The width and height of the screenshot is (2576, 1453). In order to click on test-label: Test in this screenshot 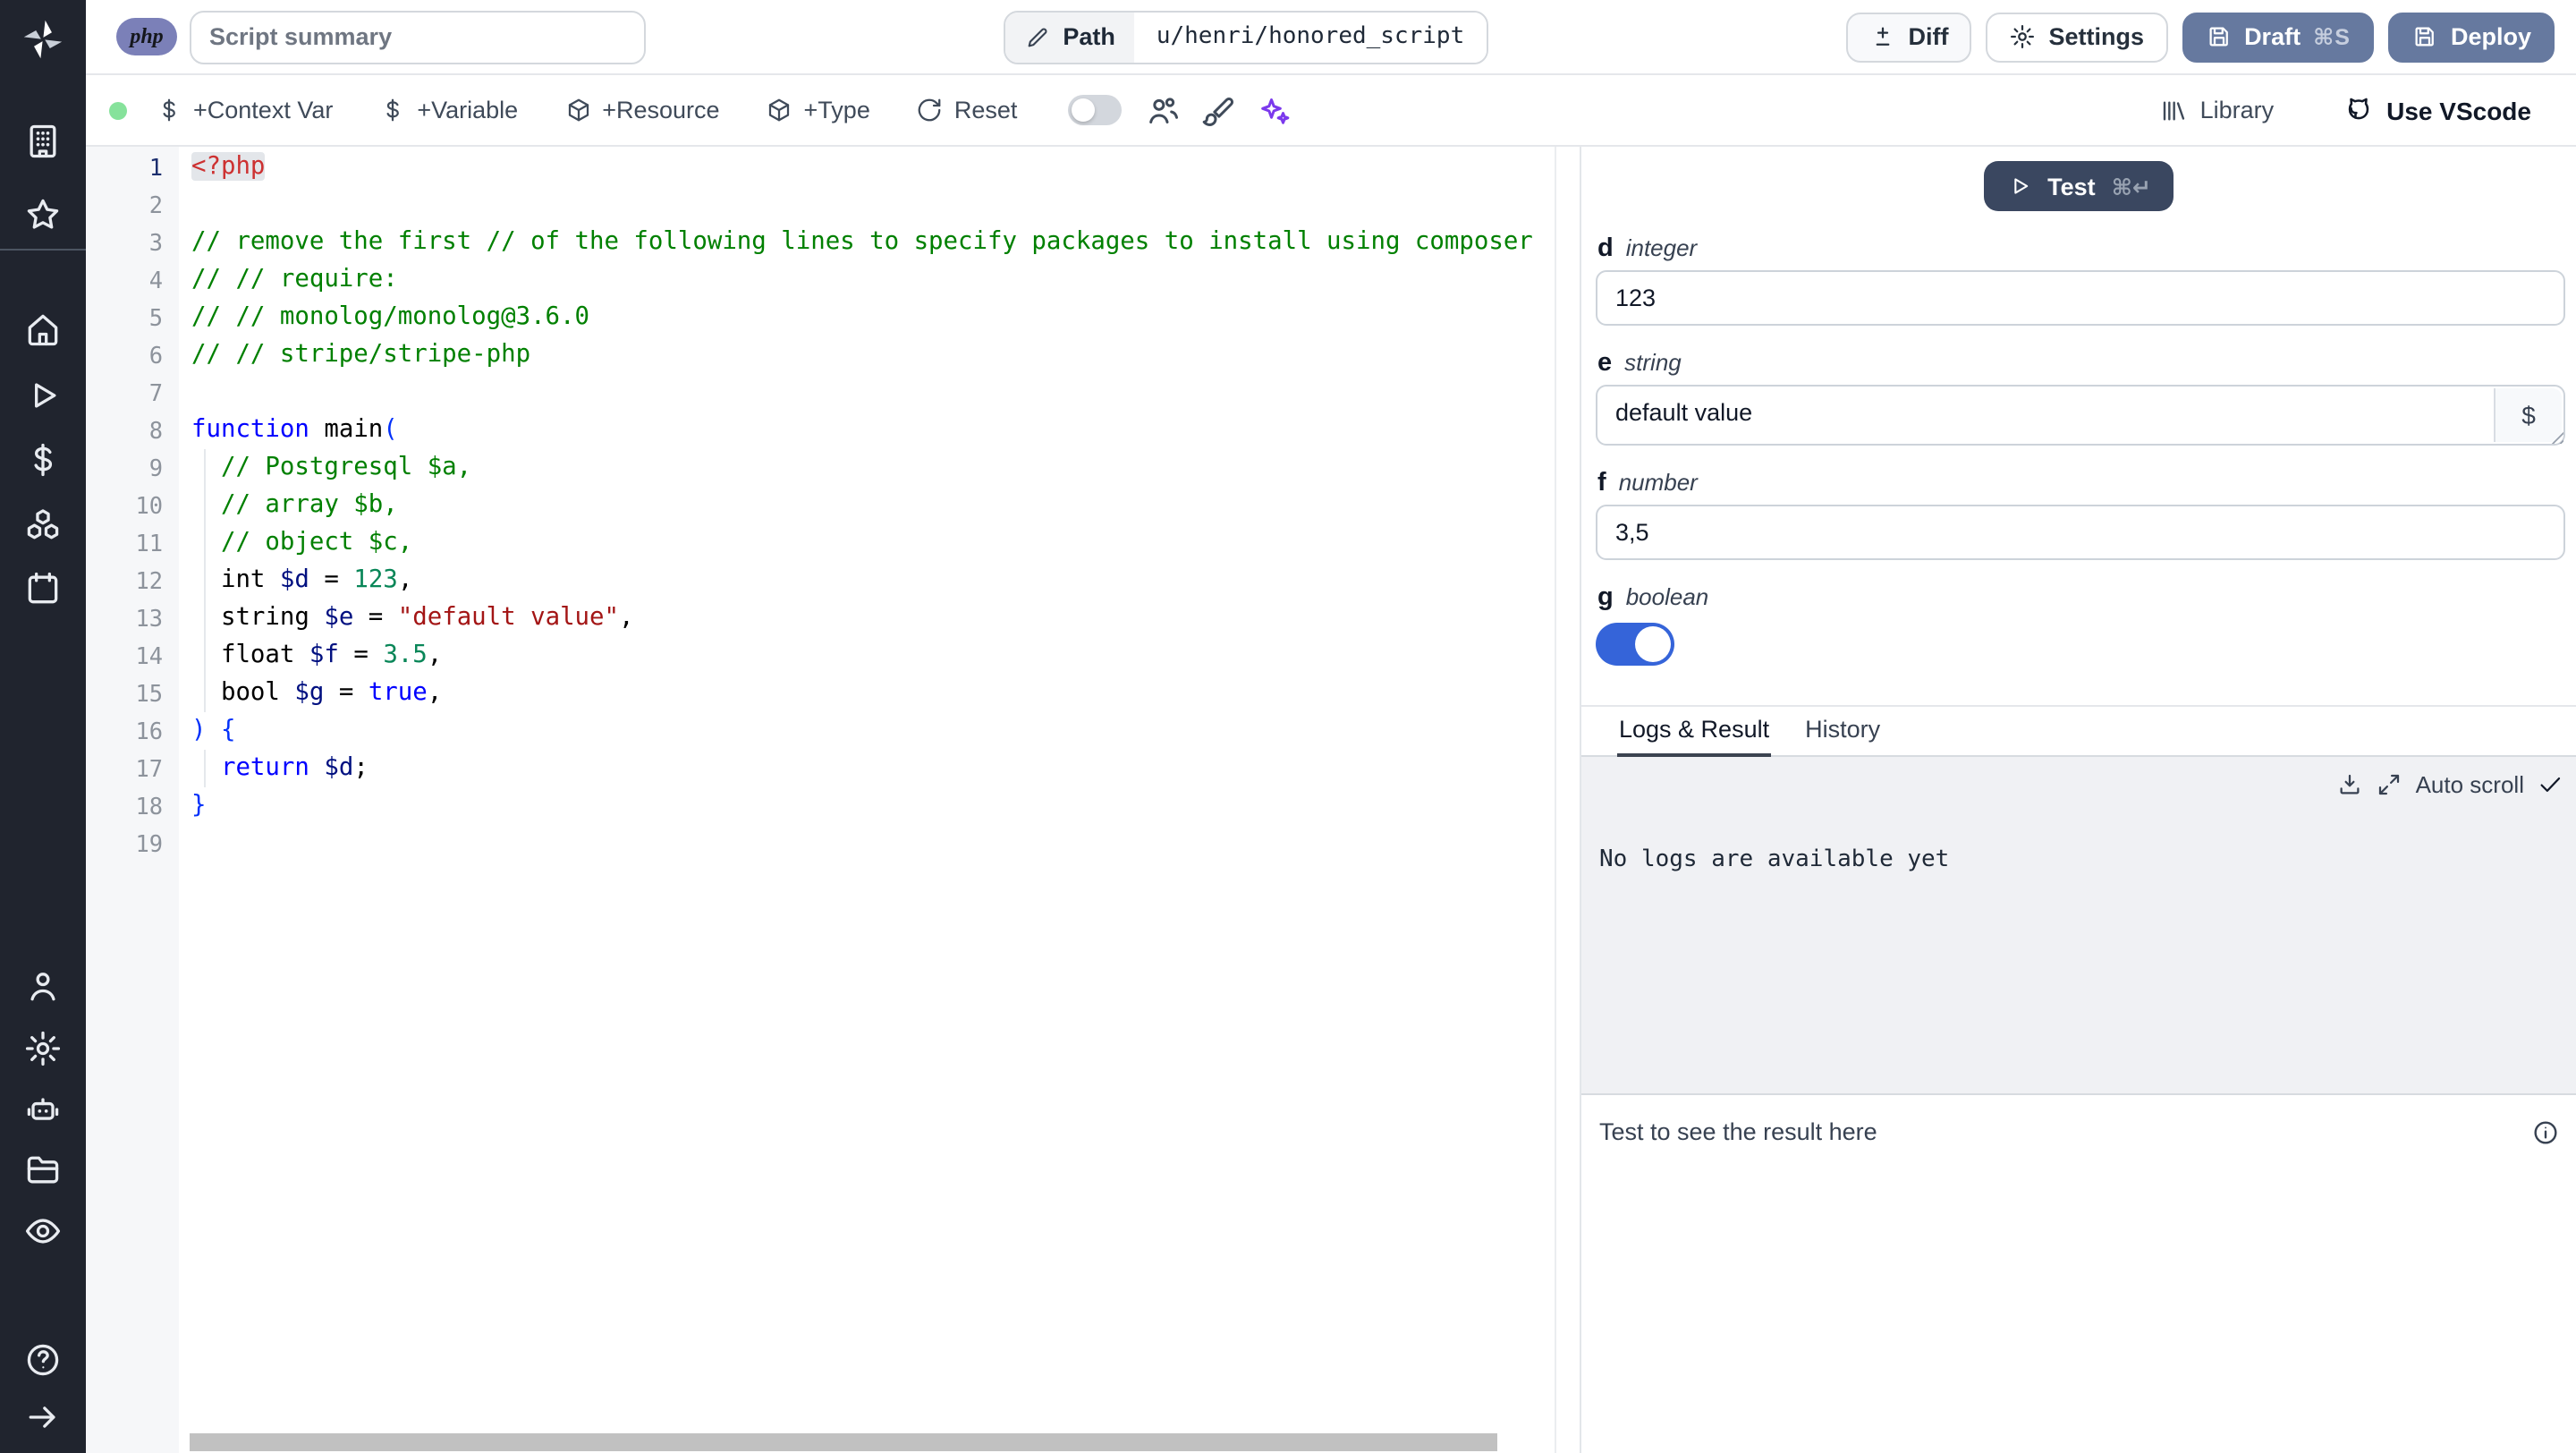, I will do `click(2071, 186)`.